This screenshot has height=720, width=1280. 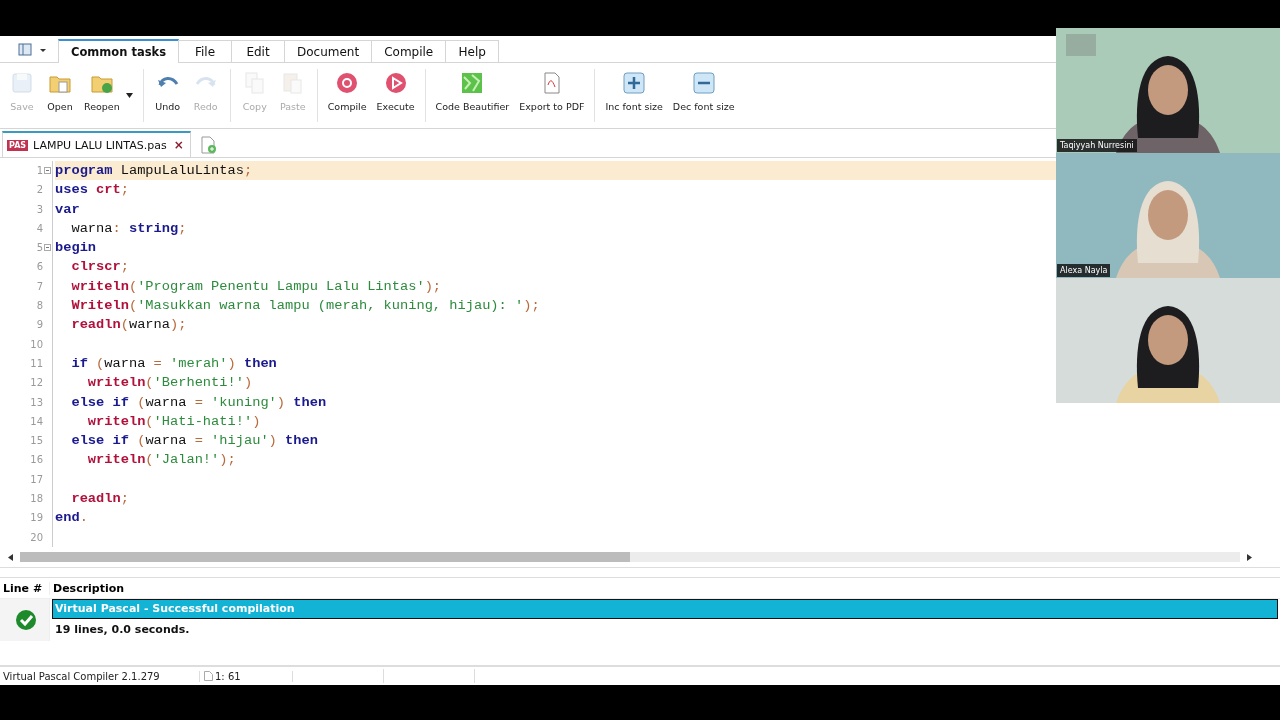 I want to click on code-line: readln;, so click(x=99, y=499).